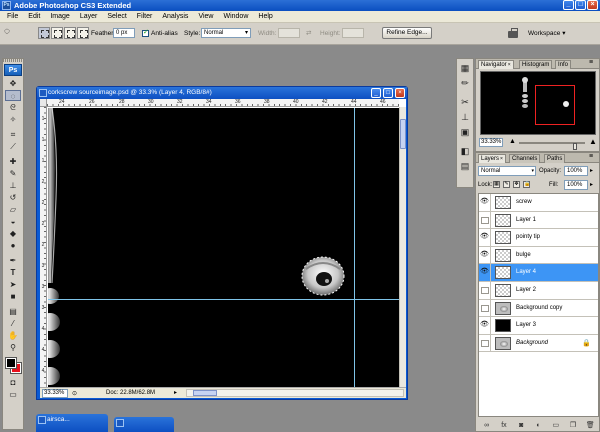 The width and height of the screenshot is (600, 432). Describe the element at coordinates (13, 173) in the screenshot. I see `brush-tool-icon: ✎` at that location.